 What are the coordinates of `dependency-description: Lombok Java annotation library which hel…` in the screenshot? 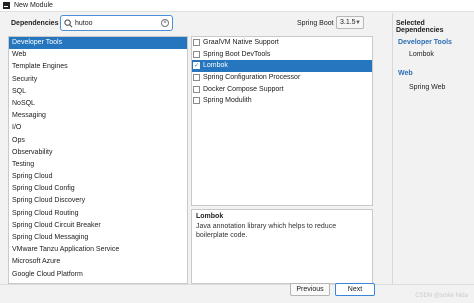 It's located at (282, 246).